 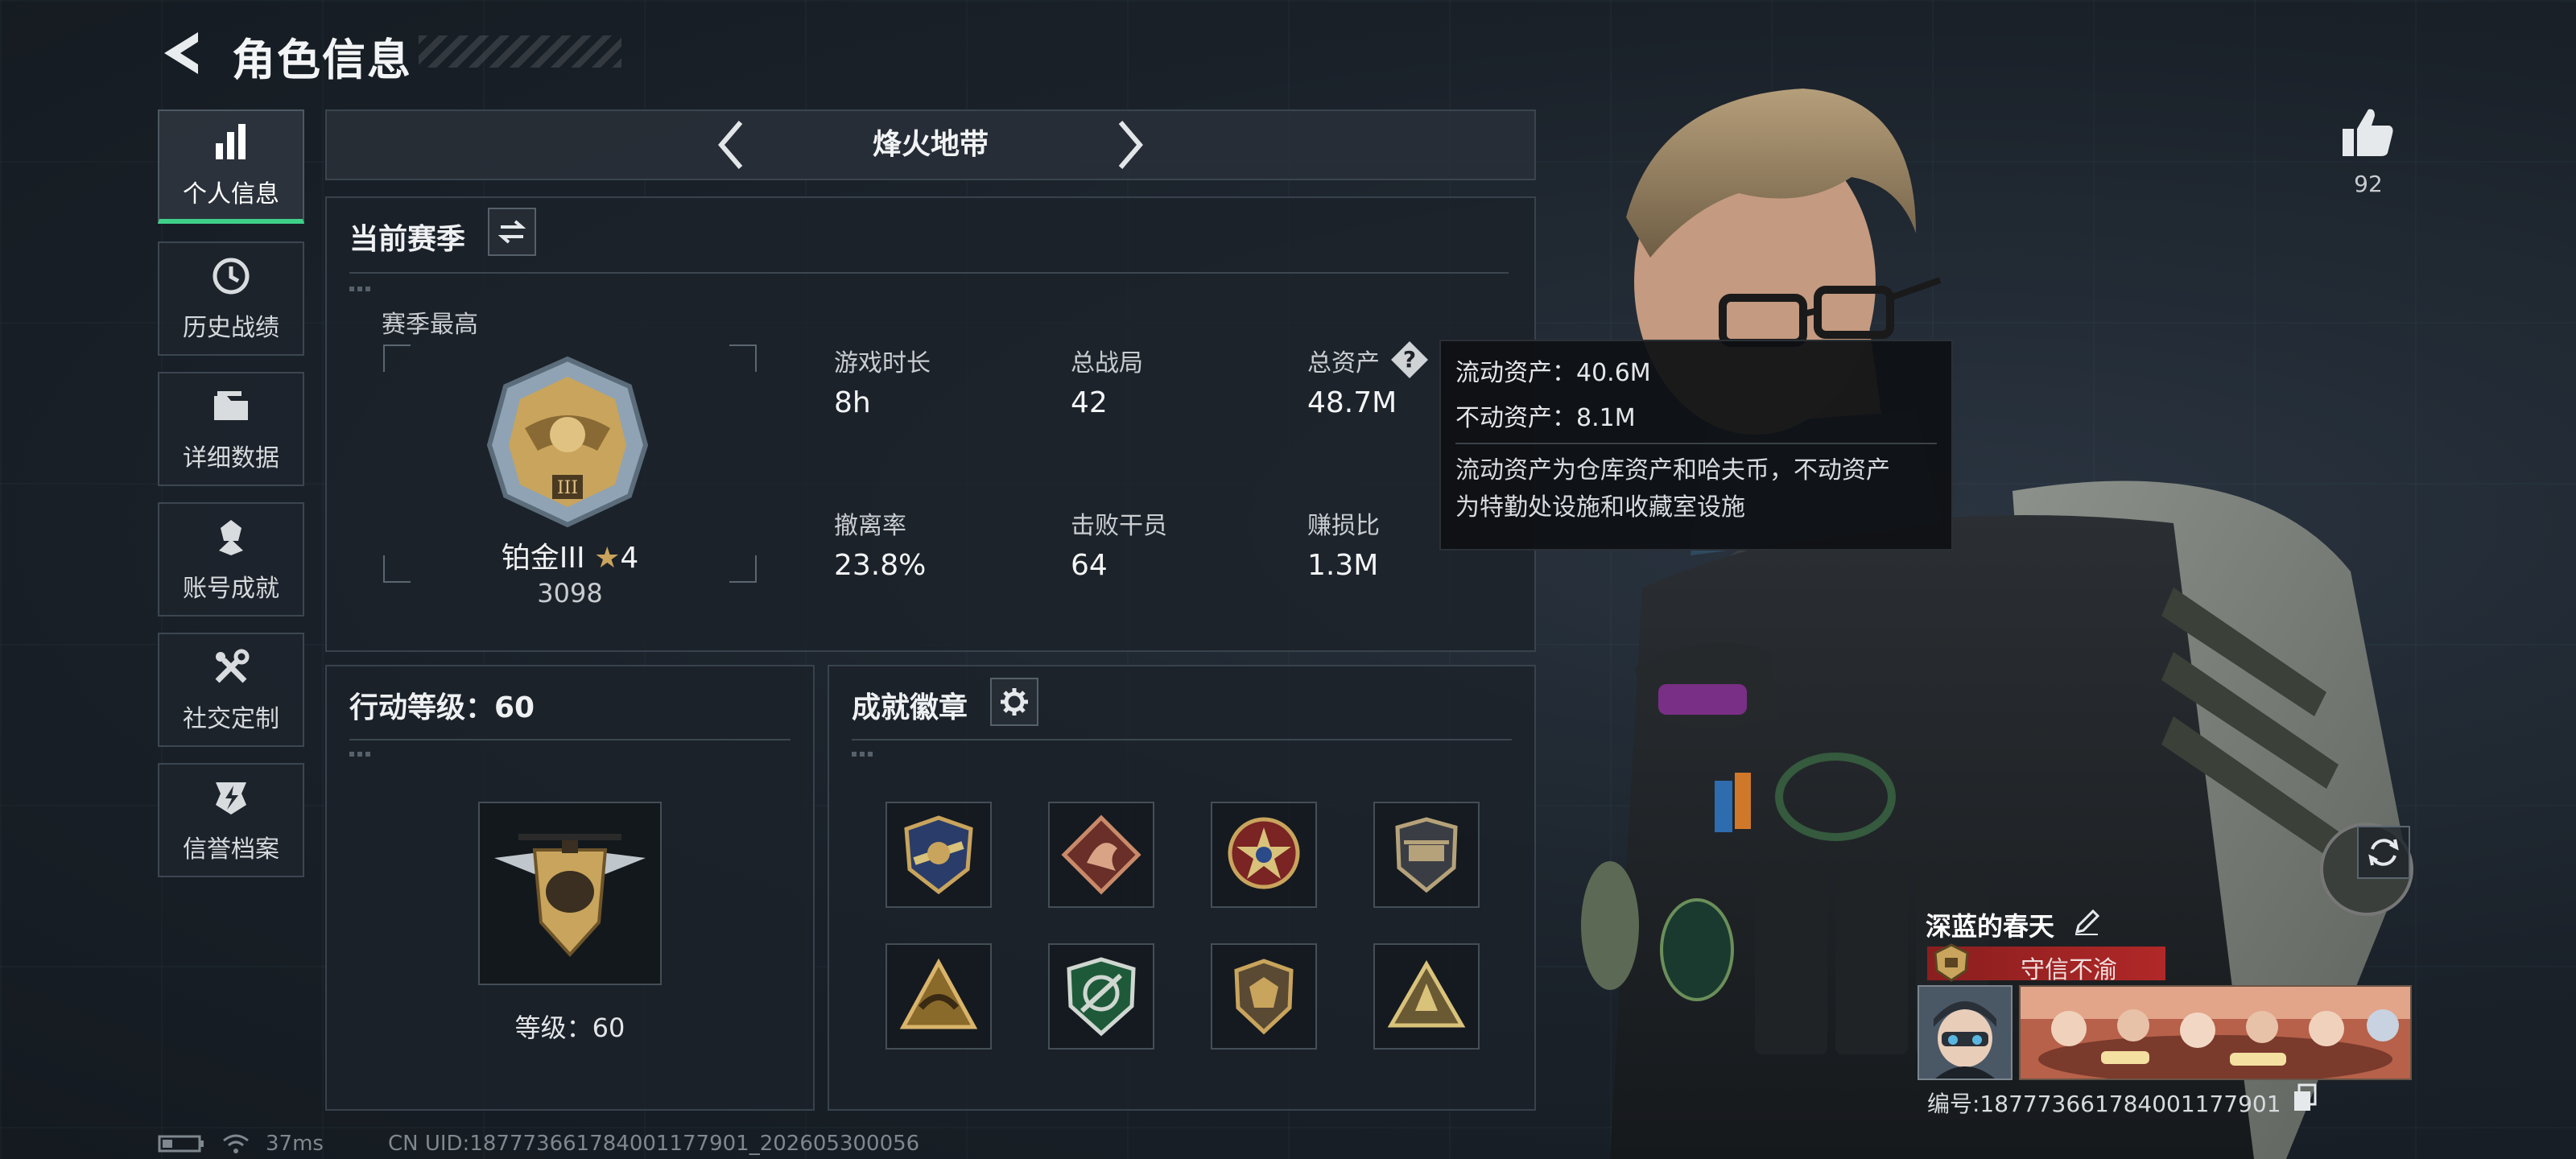 I want to click on badge-title: 成就徽章, so click(x=910, y=707).